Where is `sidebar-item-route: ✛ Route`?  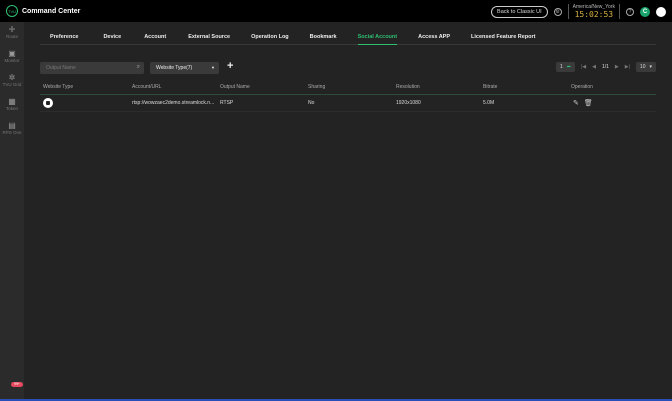
sidebar-item-route: ✛ Route is located at coordinates (12, 34).